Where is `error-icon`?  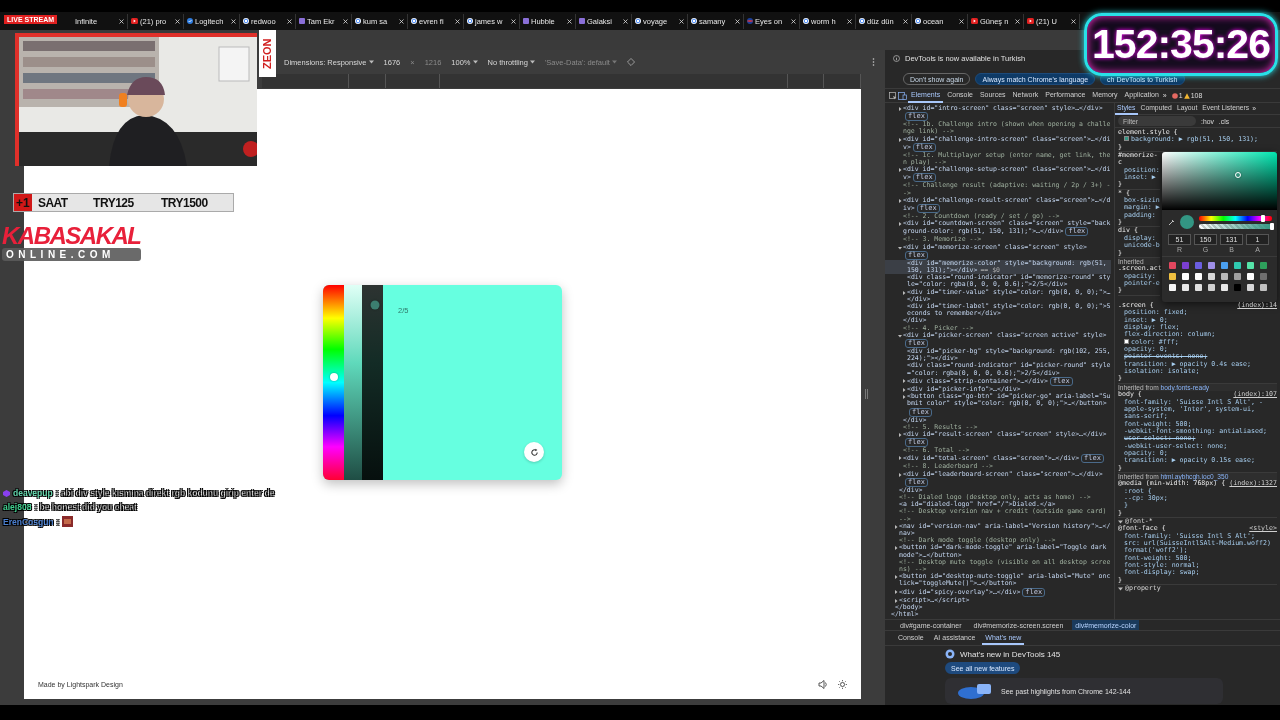
error-icon is located at coordinates (1174, 95).